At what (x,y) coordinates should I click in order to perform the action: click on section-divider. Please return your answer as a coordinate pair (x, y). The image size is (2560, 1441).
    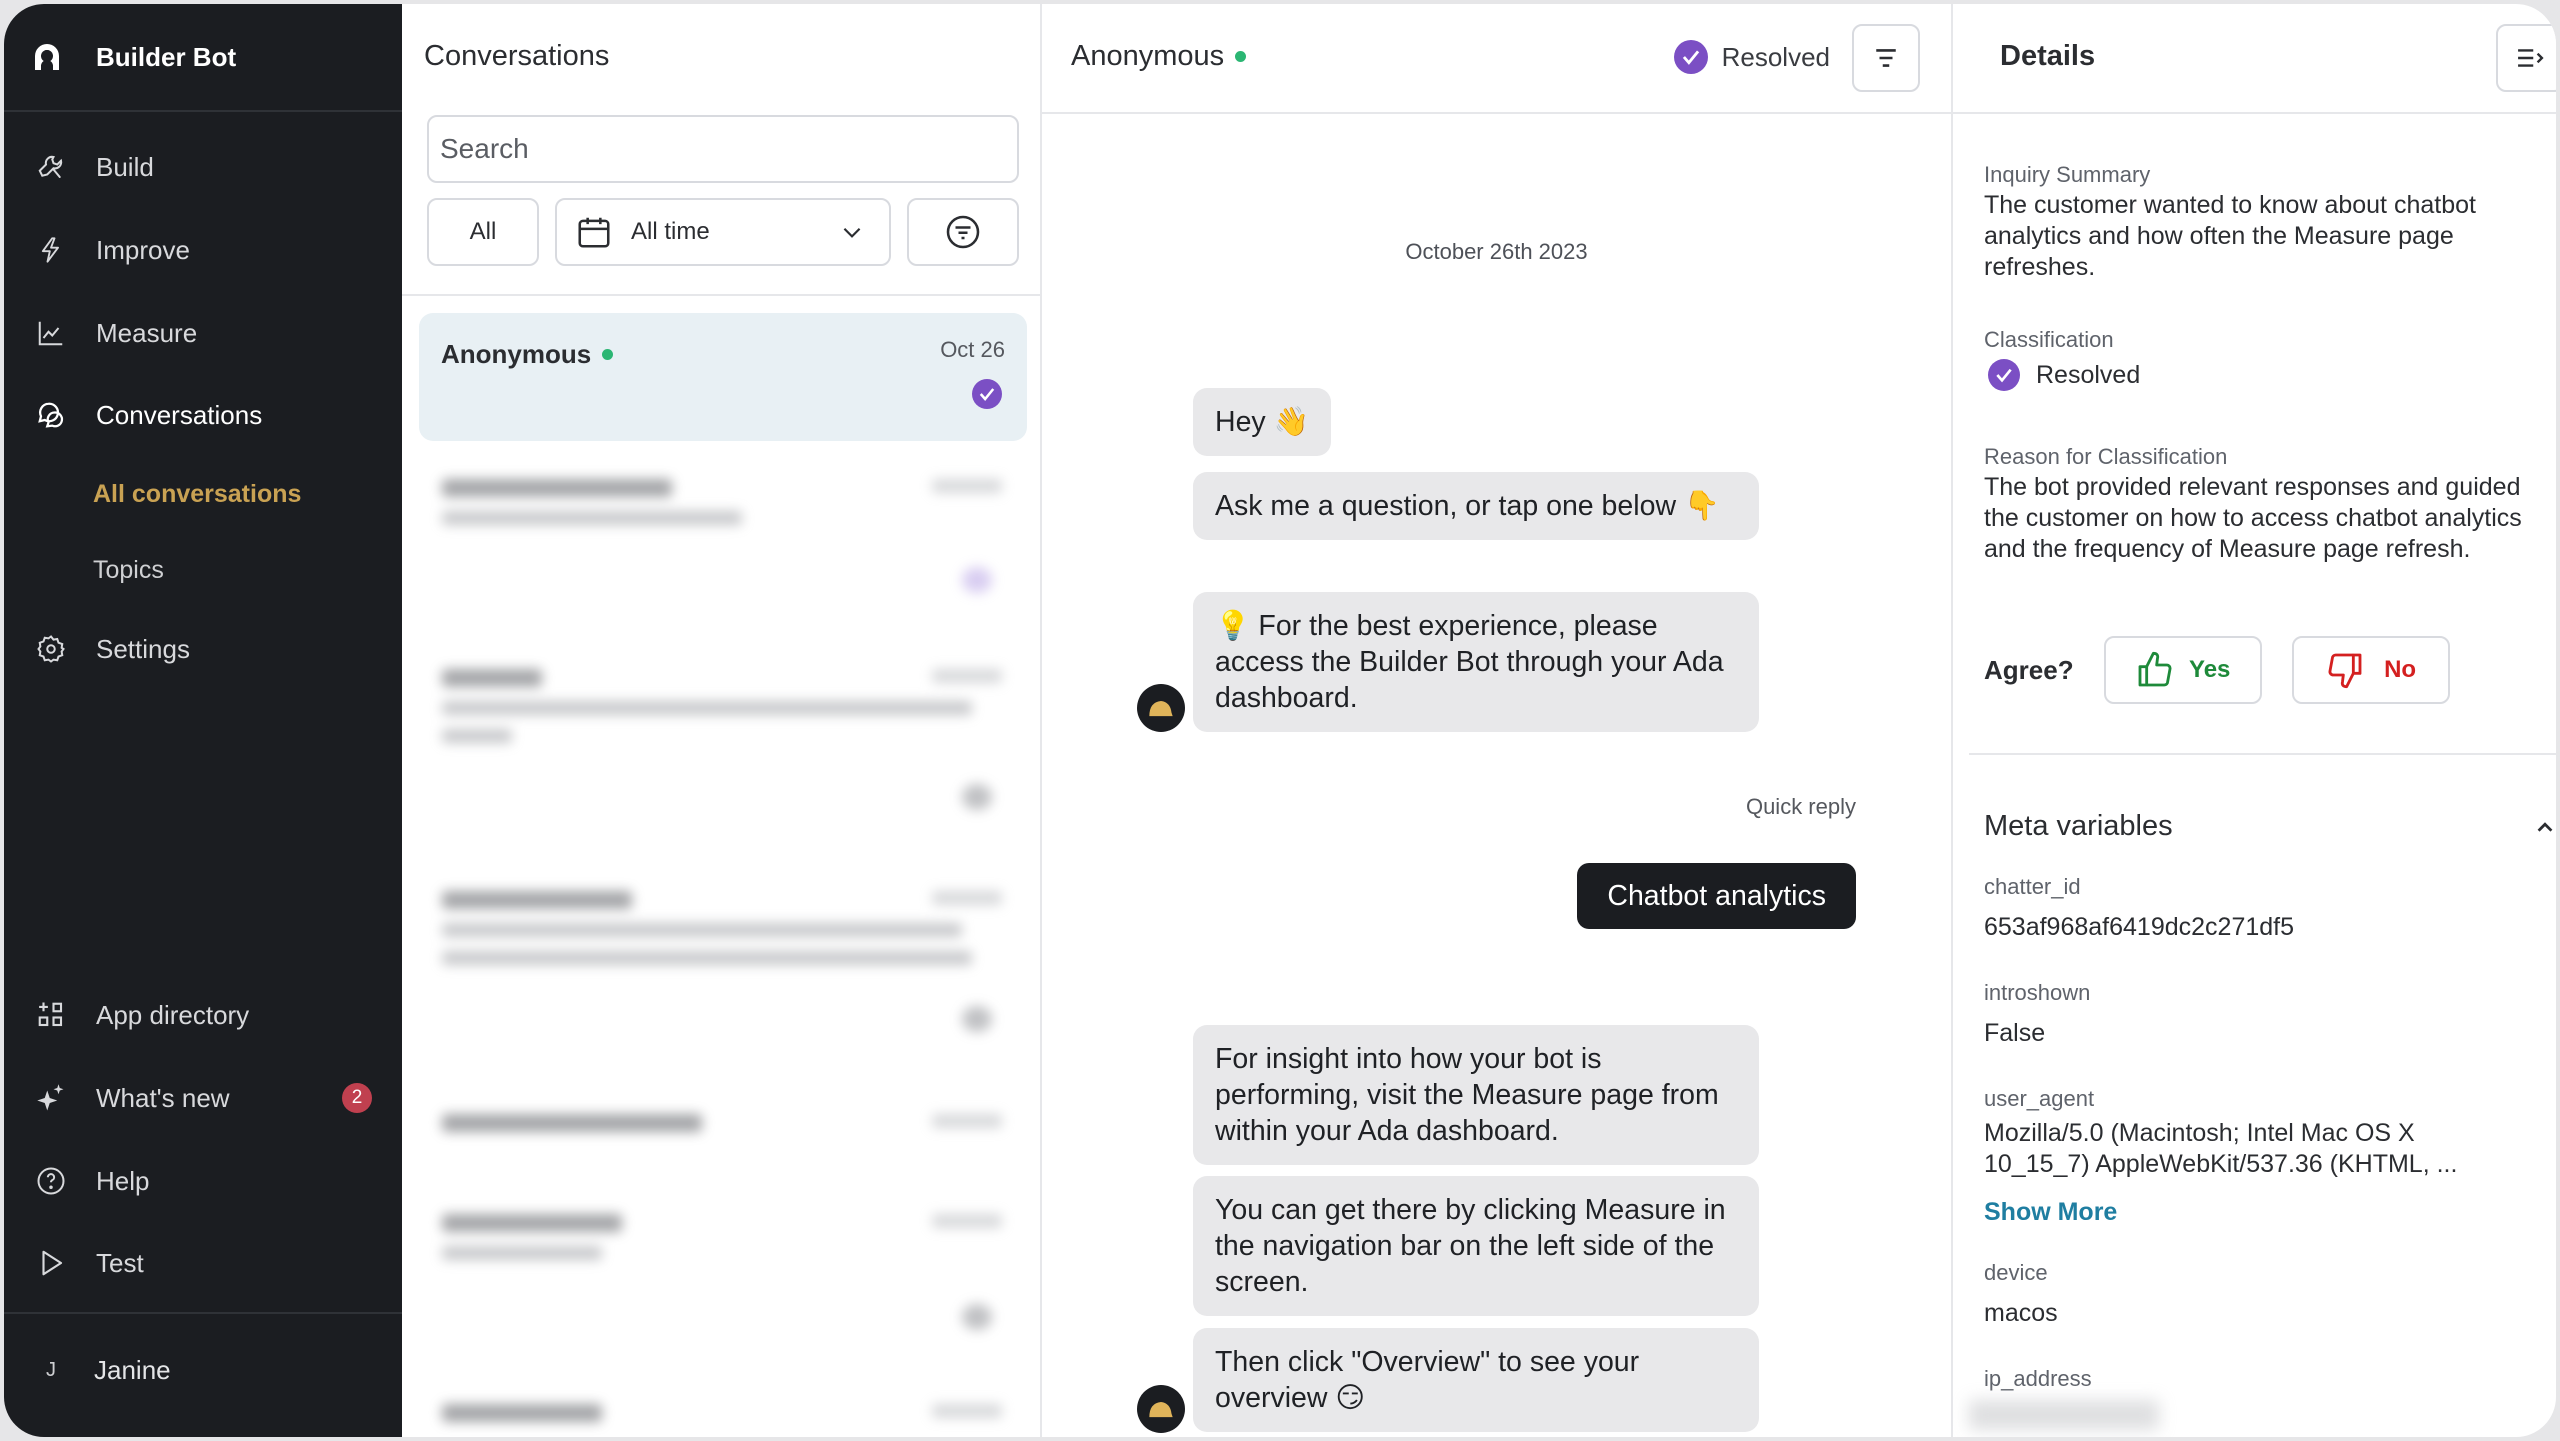
    Looking at the image, I should click on (2262, 754).